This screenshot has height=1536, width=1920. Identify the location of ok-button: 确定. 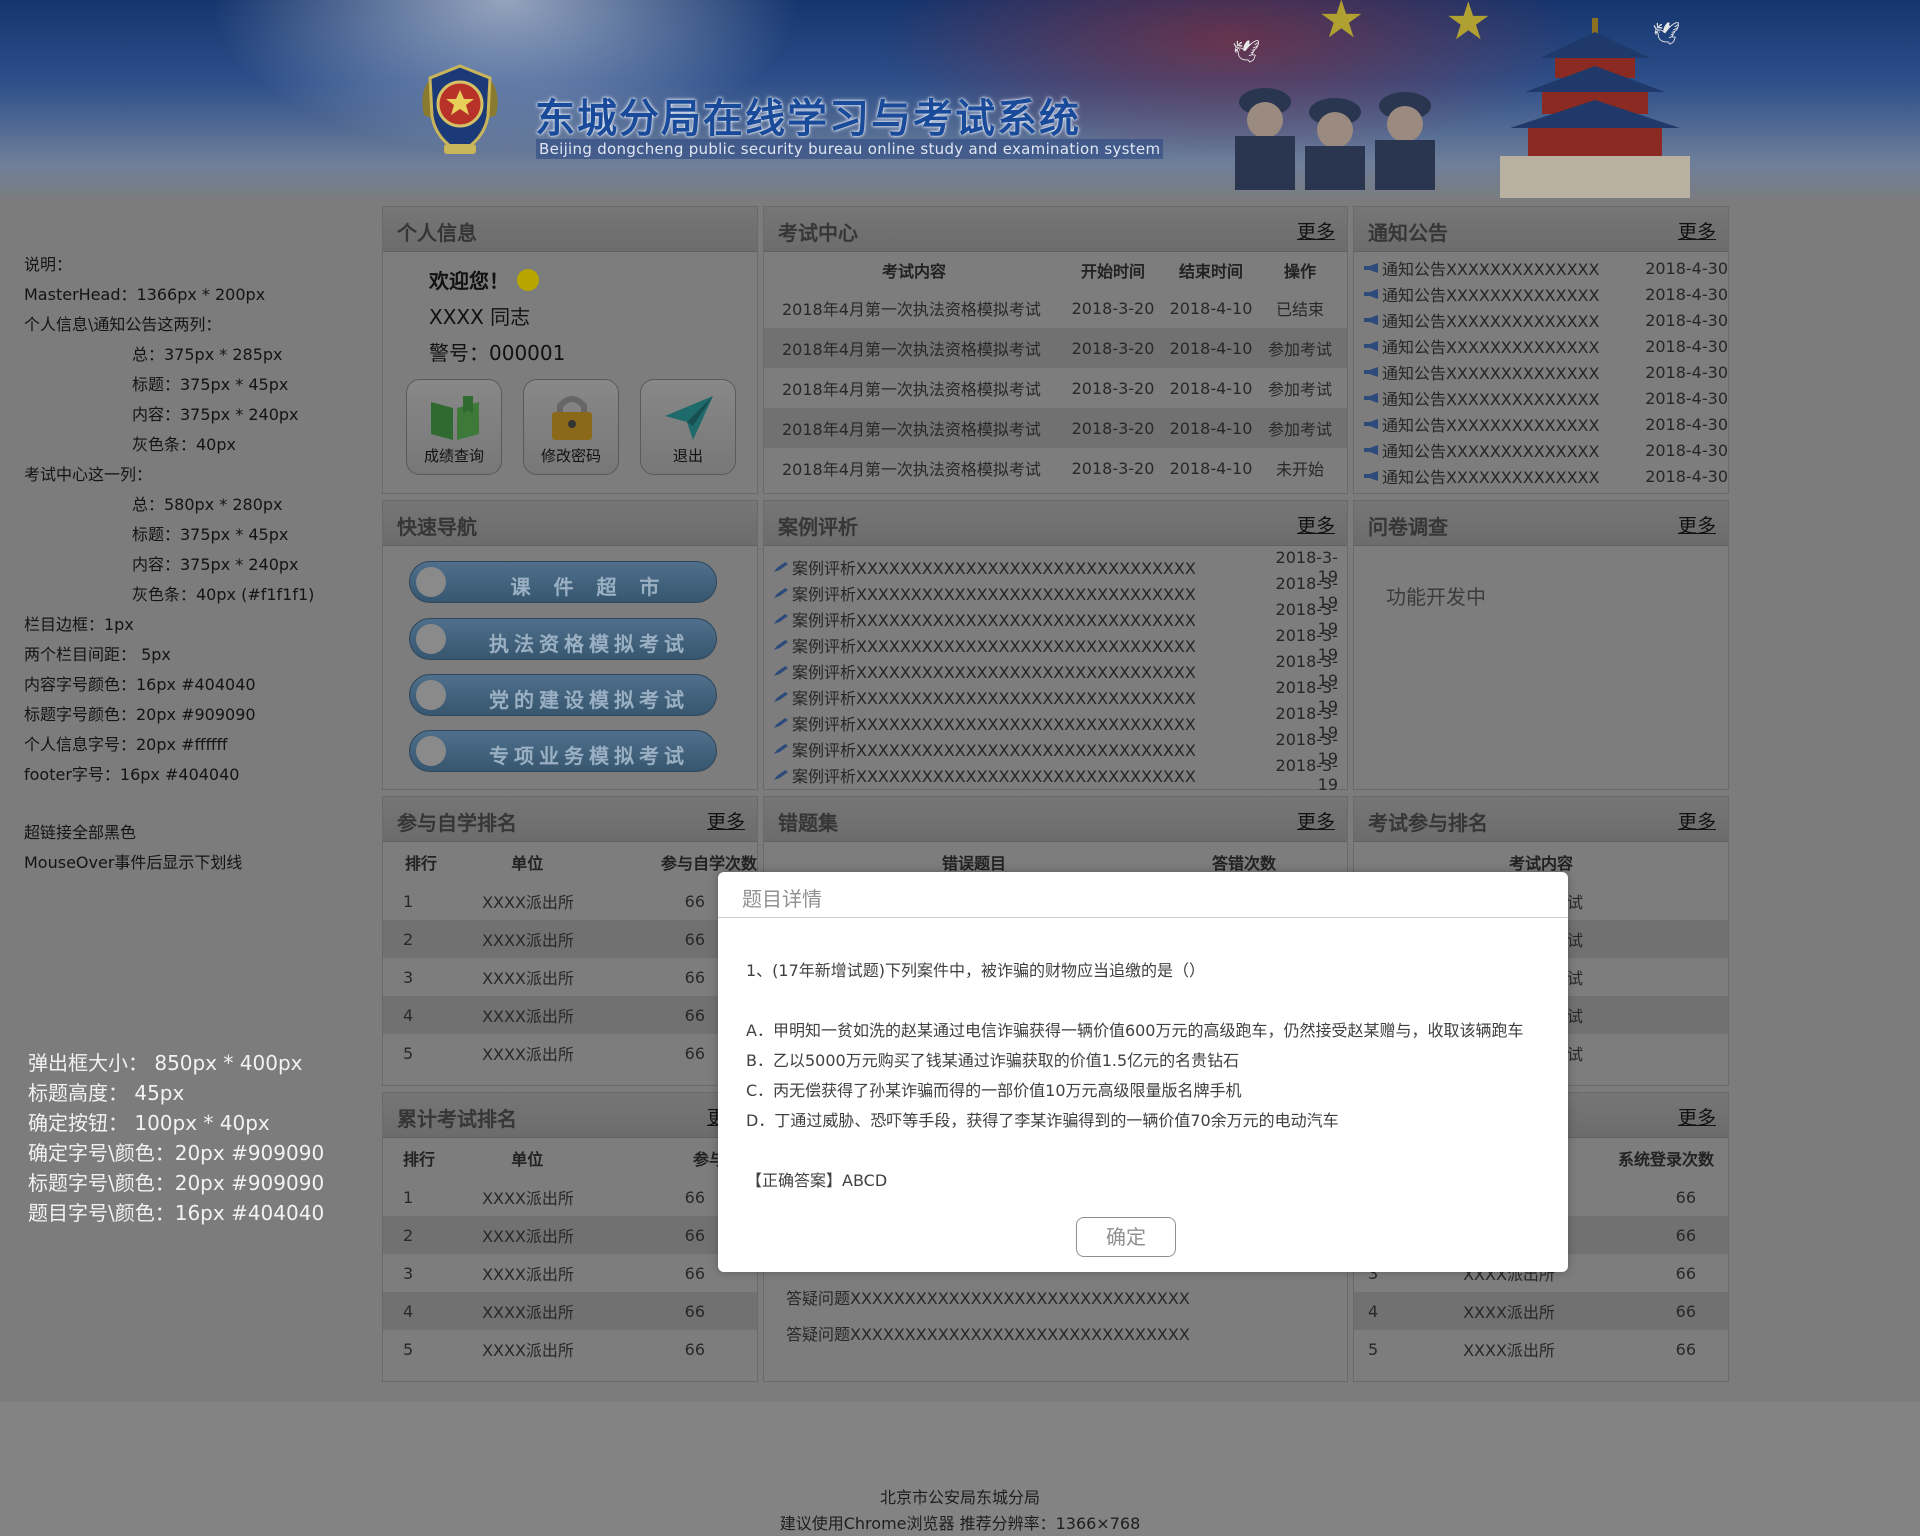
(1126, 1237).